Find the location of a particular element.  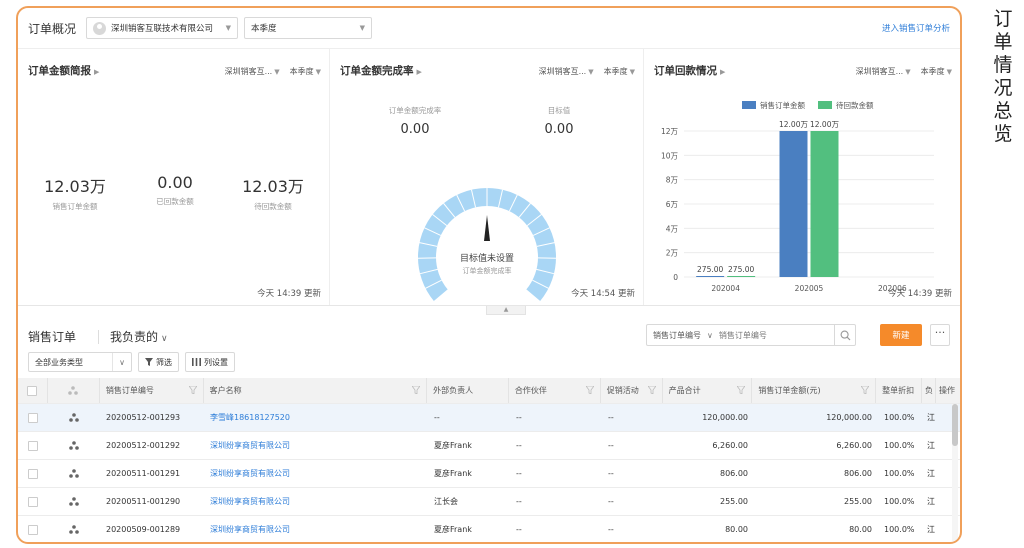

cell-owner: -- is located at coordinates (437, 417).